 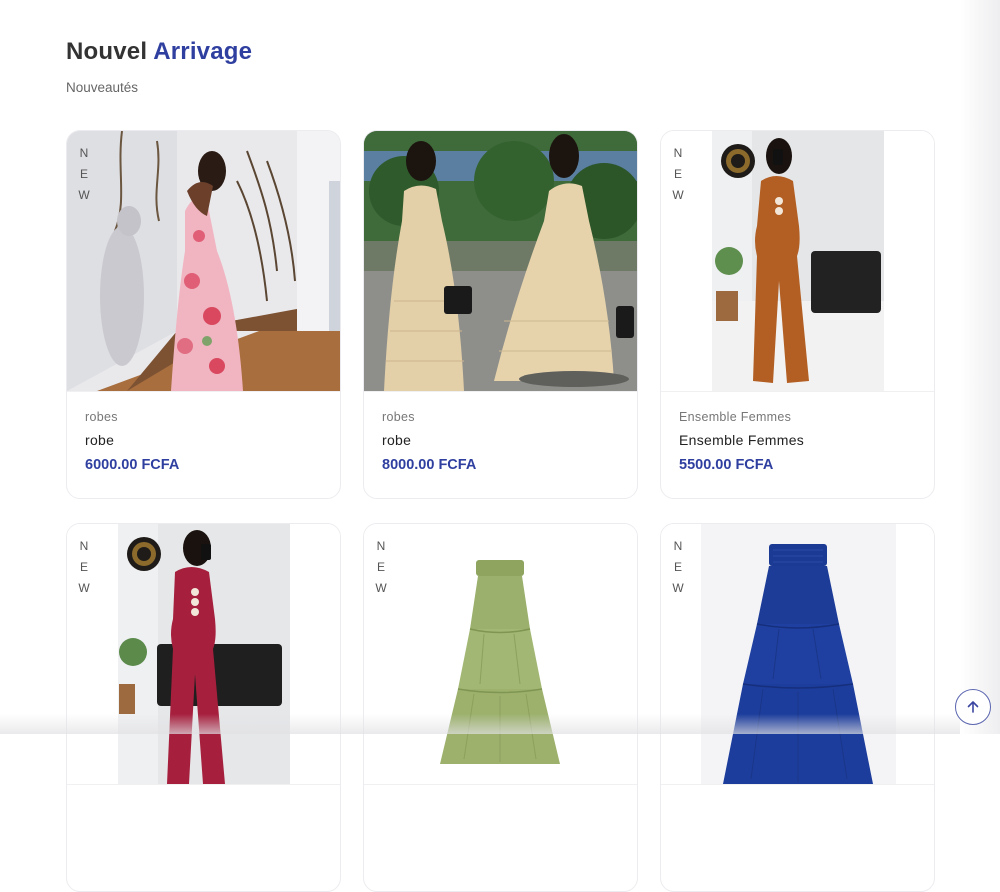 I want to click on product-name: Ensemble Femmes, so click(x=797, y=440).